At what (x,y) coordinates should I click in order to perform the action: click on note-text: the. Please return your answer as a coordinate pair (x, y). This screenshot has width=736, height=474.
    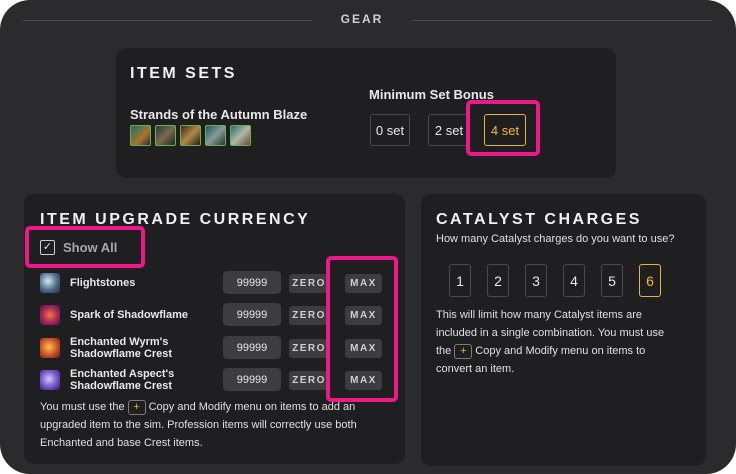
    Looking at the image, I should click on (444, 351).